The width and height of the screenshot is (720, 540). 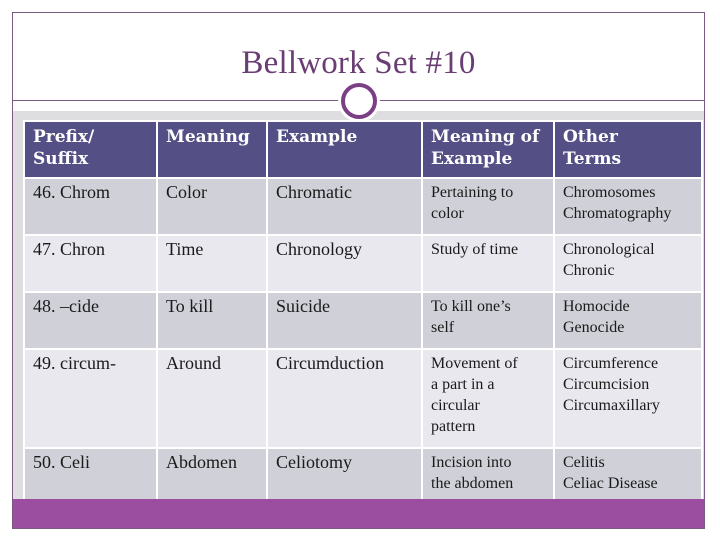 What do you see at coordinates (472, 483) in the screenshot?
I see `cell-line: the abdomen` at bounding box center [472, 483].